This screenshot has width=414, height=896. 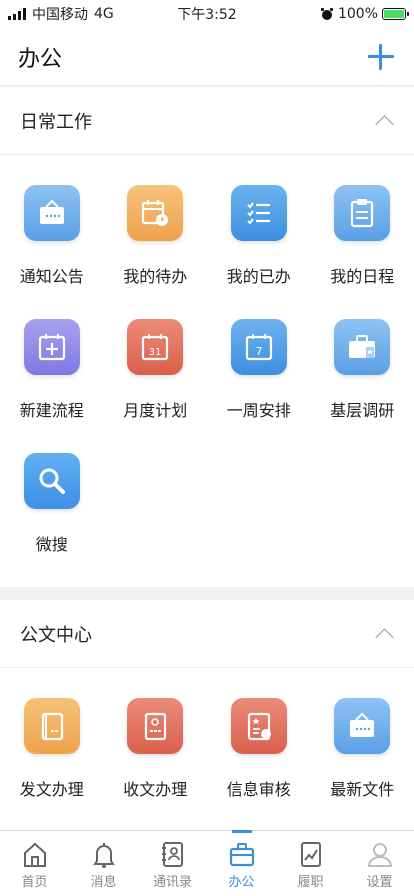 I want to click on tab-chart: 履职, so click(x=310, y=863).